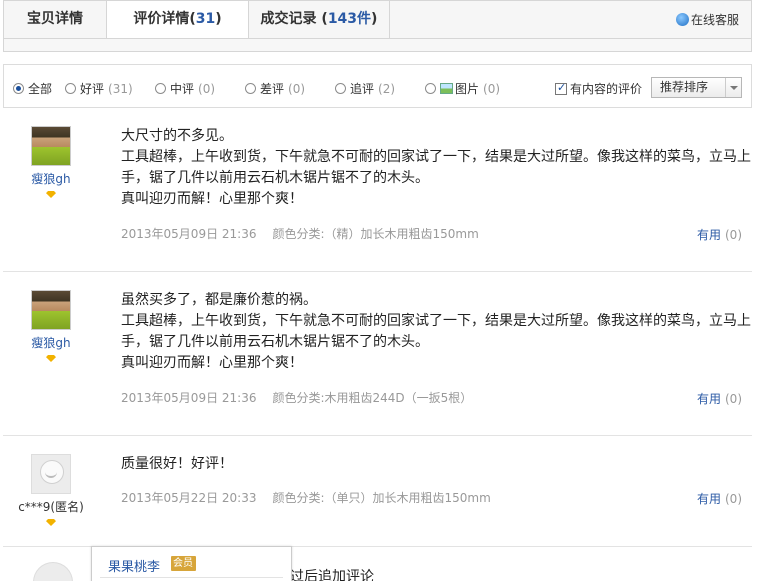  Describe the element at coordinates (177, 136) in the screenshot. I see `review-line: 大尺寸的不多见。` at that location.